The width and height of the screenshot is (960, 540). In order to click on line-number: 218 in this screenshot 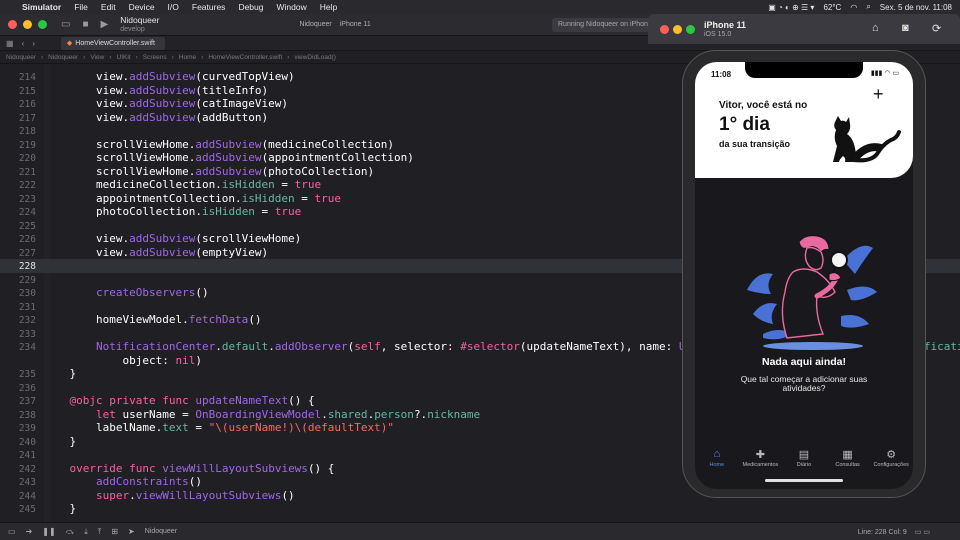, I will do `click(18, 132)`.